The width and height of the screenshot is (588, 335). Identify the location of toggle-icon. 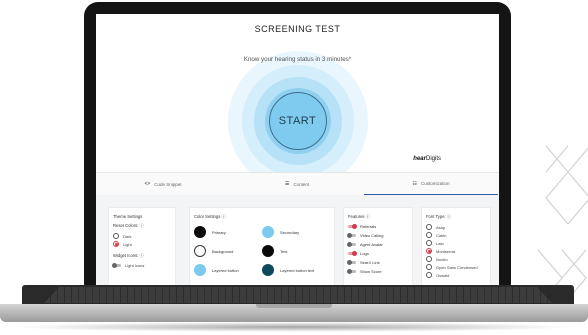
(116, 265).